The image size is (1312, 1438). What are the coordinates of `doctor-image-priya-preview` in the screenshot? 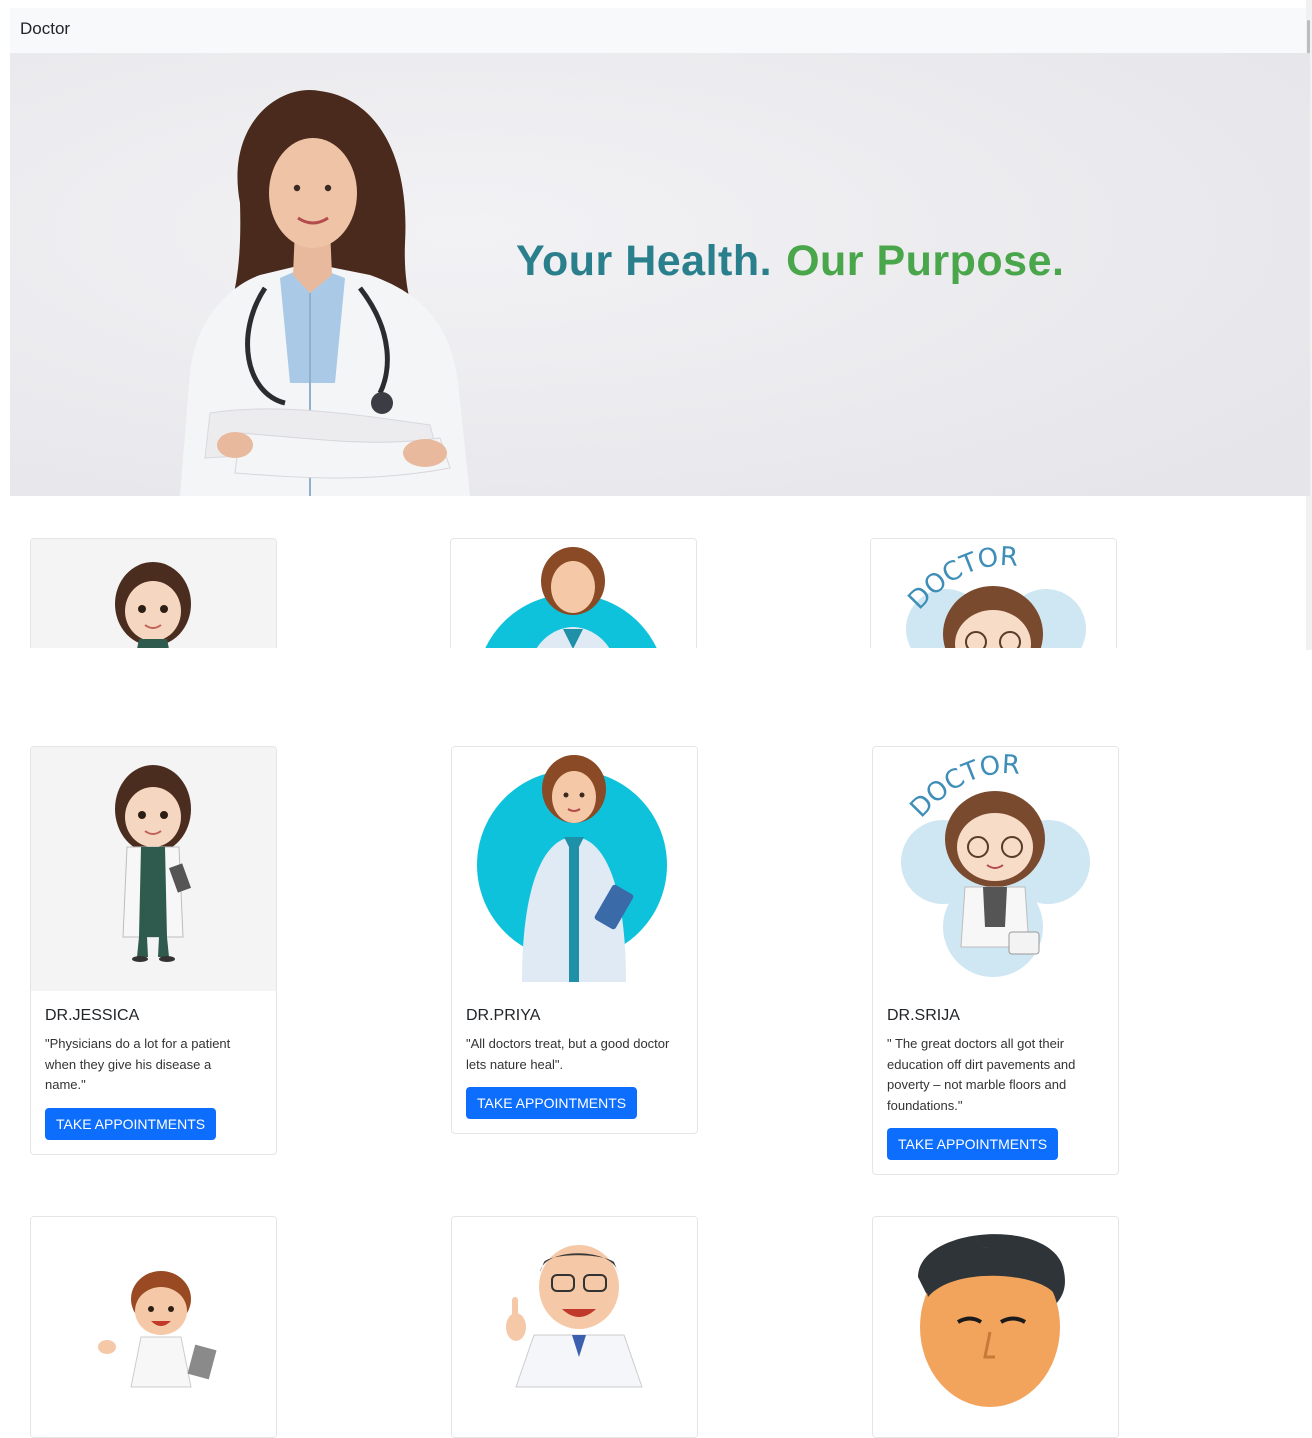 It's located at (573, 593).